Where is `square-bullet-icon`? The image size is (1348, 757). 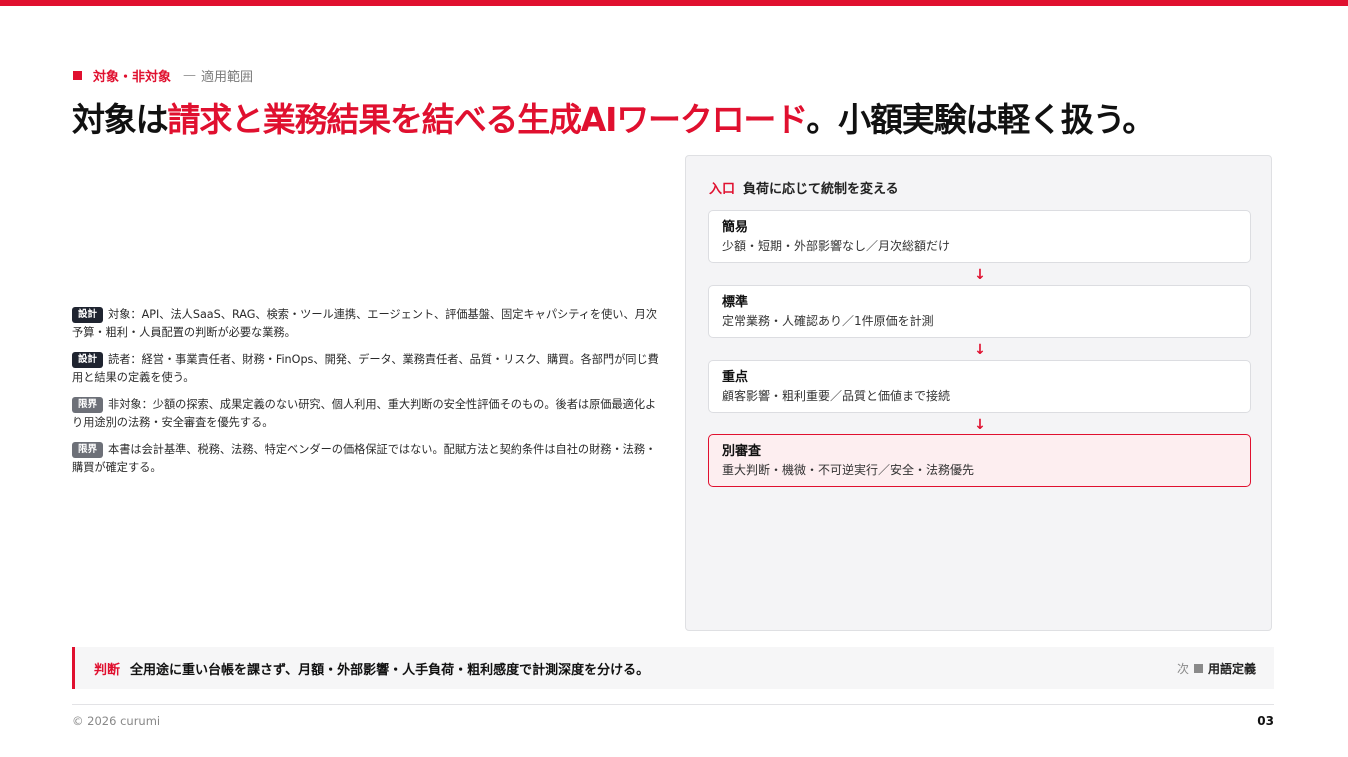
square-bullet-icon is located at coordinates (77, 75).